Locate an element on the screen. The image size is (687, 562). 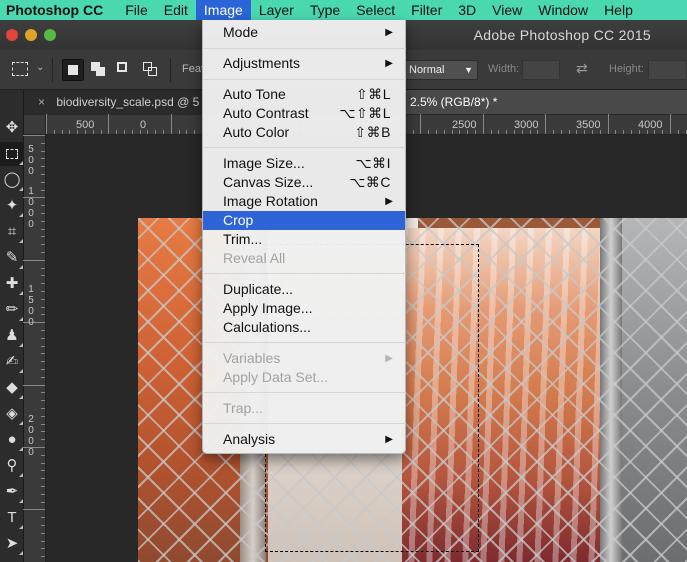
width-input is located at coordinates (541, 70).